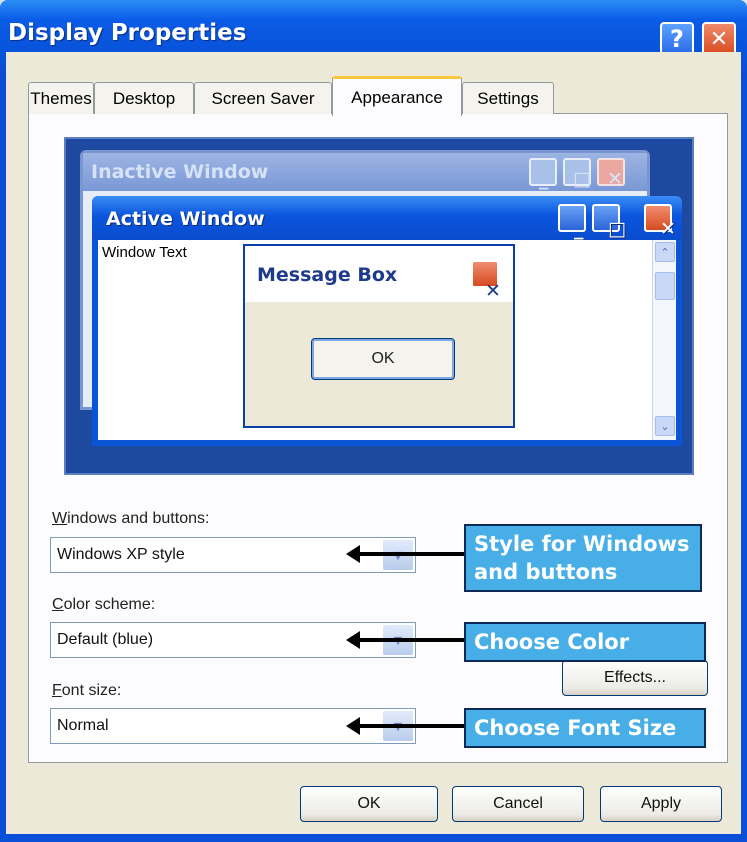 The image size is (747, 842). Describe the element at coordinates (121, 554) in the screenshot. I see `windows-buttons-value: Windows XP style` at that location.